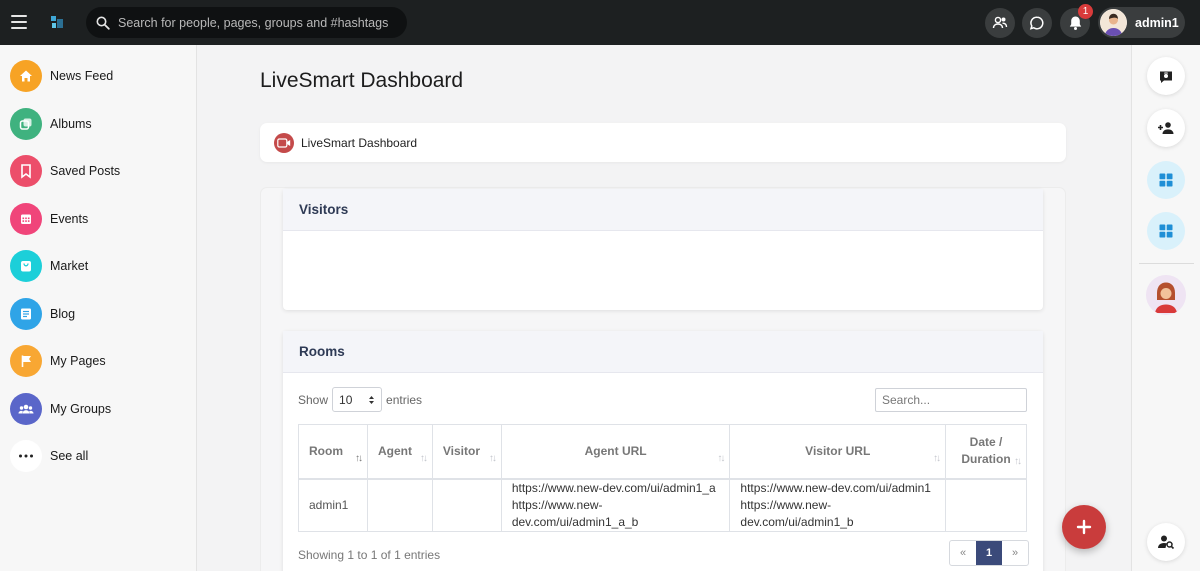 The width and height of the screenshot is (1200, 571). Describe the element at coordinates (399, 452) in the screenshot. I see `column-header-agent: Agent ↑↓` at that location.